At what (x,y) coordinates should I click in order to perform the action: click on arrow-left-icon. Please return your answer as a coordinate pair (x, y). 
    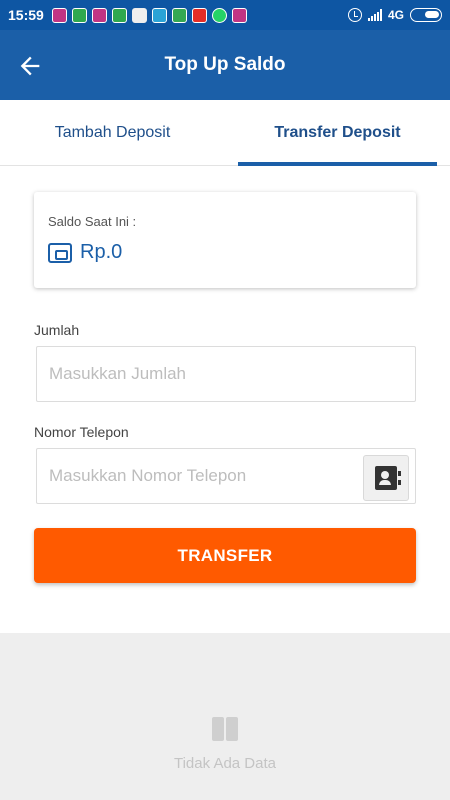
    Looking at the image, I should click on (30, 66).